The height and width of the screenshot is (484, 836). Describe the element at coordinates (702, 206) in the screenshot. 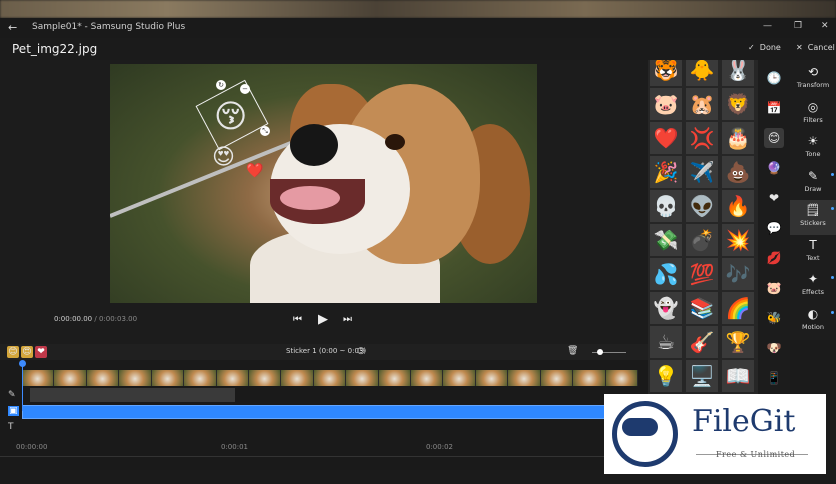

I see `sticker-cell: 👽` at that location.